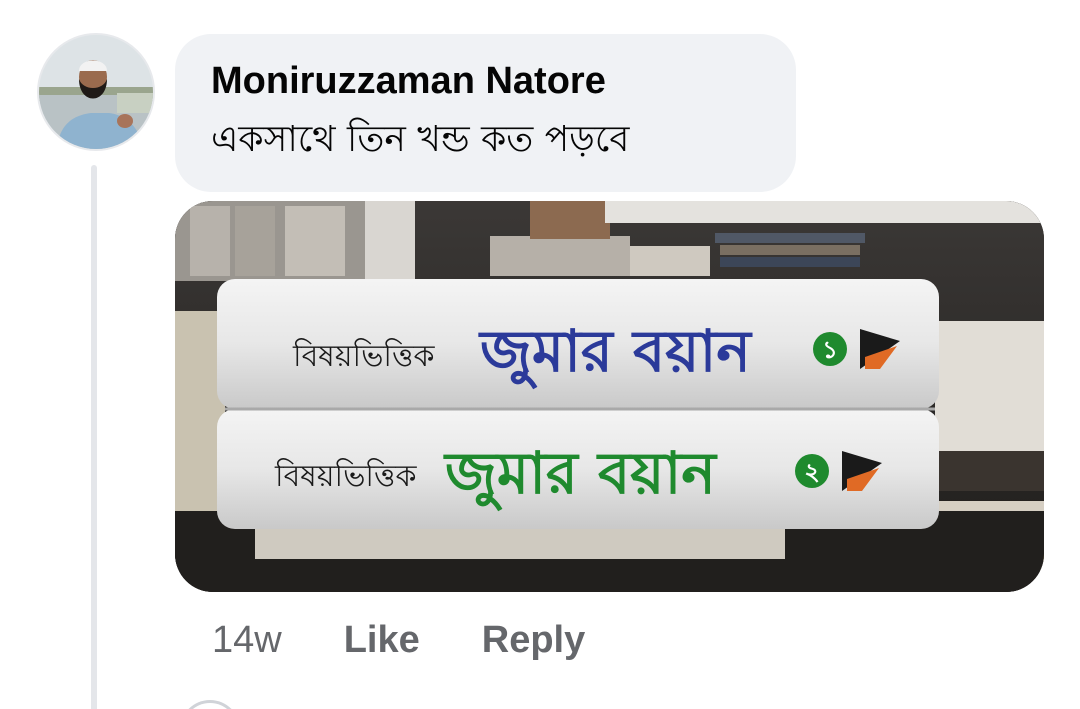 Image resolution: width=1080 pixels, height=709 pixels. I want to click on next-reply-avatar, so click(210, 704).